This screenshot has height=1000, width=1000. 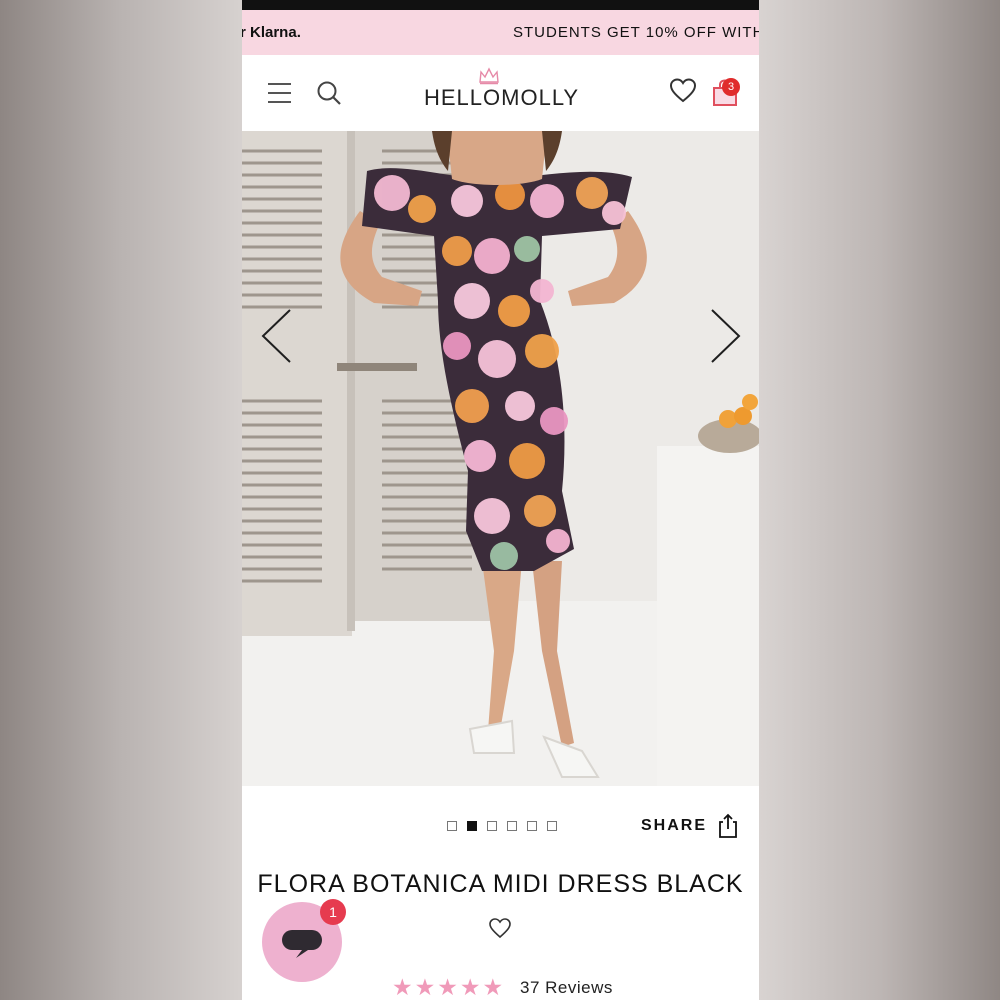 What do you see at coordinates (566, 988) in the screenshot?
I see `reviews-link: 37 Reviews` at bounding box center [566, 988].